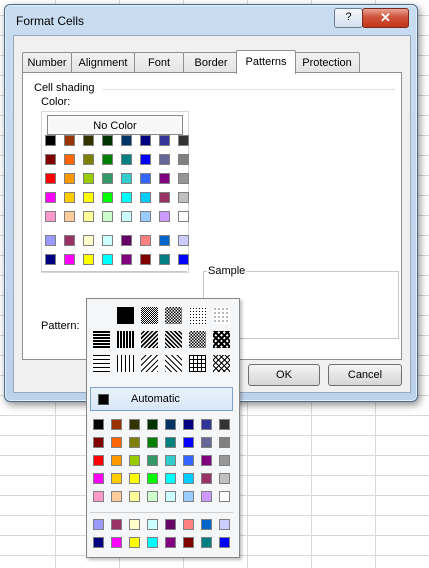 The image size is (429, 568). What do you see at coordinates (149, 339) in the screenshot?
I see `pattern-reverse-diagonal-swatch` at bounding box center [149, 339].